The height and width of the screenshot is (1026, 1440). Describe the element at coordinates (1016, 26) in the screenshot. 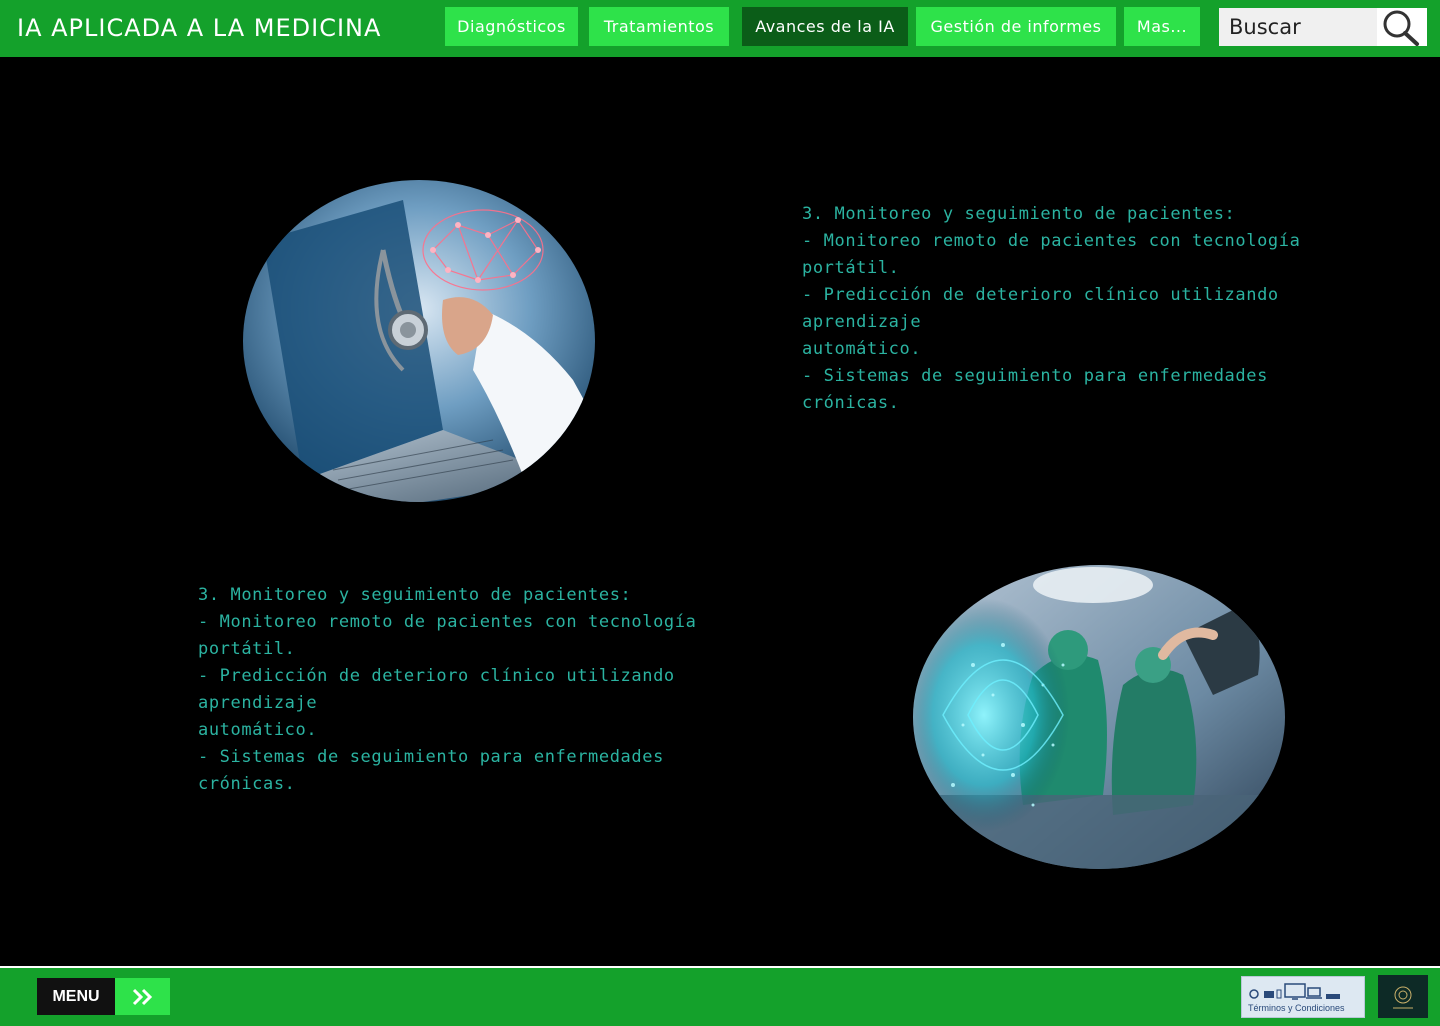

I see `nav-gestion-informes: Gestión de informes` at that location.